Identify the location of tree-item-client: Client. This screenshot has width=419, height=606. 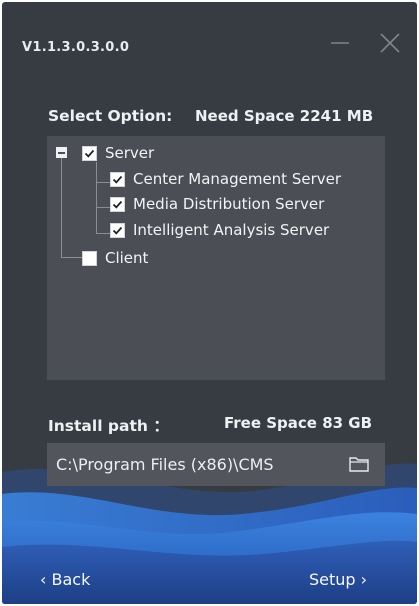
(115, 258).